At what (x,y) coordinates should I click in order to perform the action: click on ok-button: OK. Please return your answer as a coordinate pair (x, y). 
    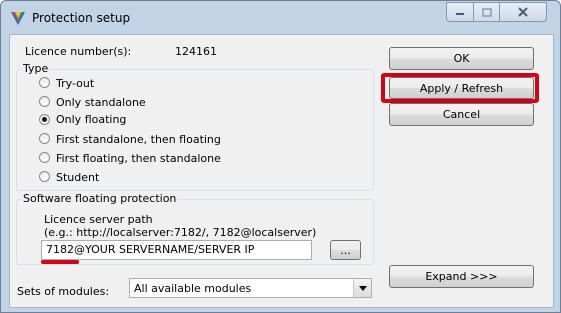
    Looking at the image, I should click on (461, 58).